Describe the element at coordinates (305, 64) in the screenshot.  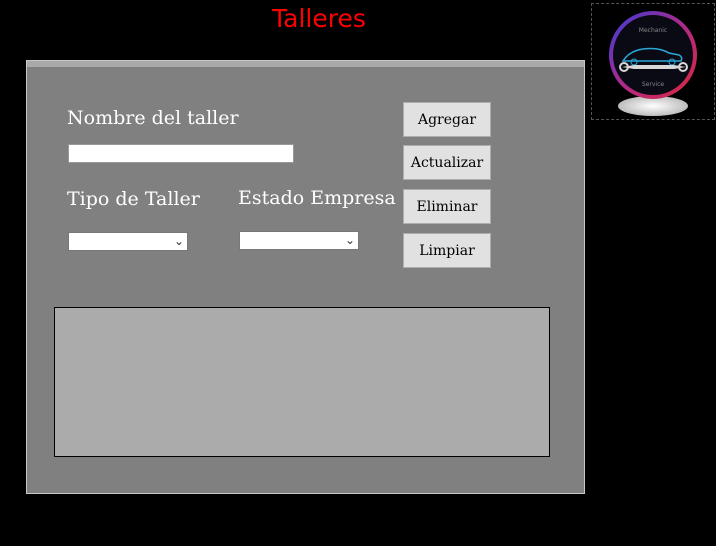
I see `panel-top-border` at that location.